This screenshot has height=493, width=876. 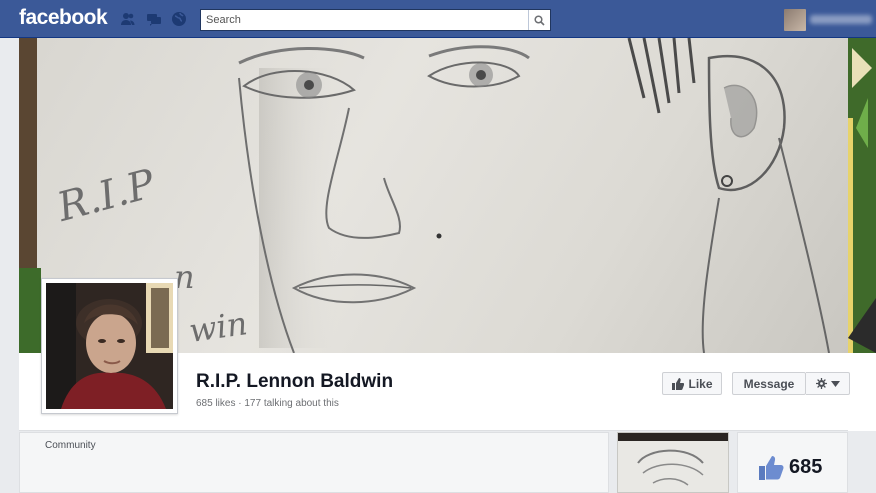 What do you see at coordinates (70, 445) in the screenshot?
I see `page-category: Community` at bounding box center [70, 445].